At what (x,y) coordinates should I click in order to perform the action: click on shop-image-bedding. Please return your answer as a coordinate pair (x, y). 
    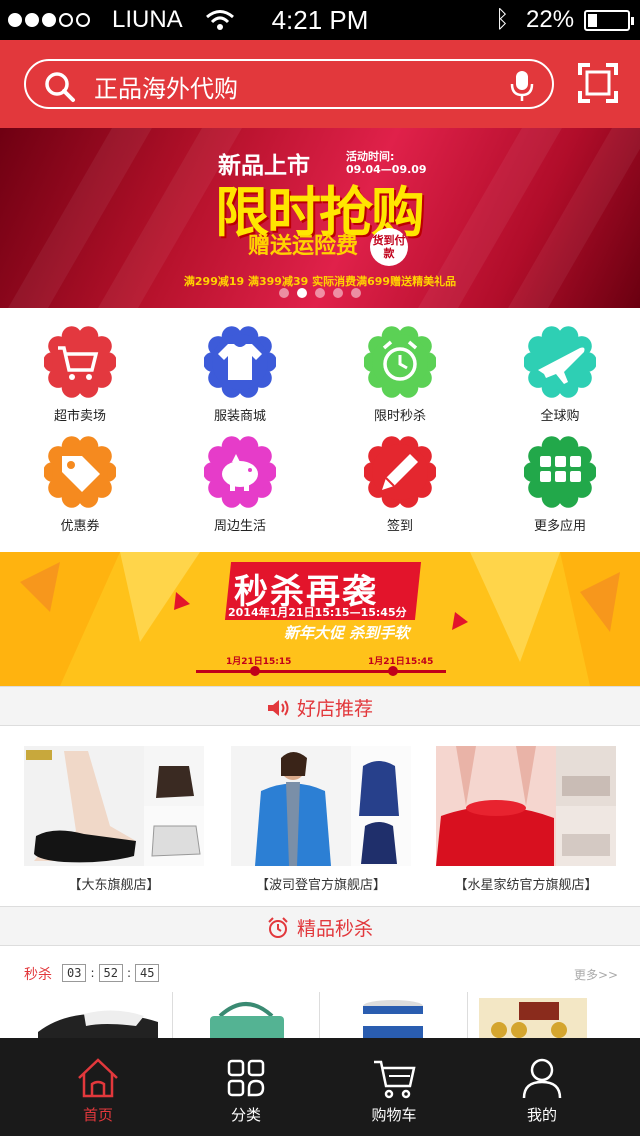
    Looking at the image, I should click on (526, 806).